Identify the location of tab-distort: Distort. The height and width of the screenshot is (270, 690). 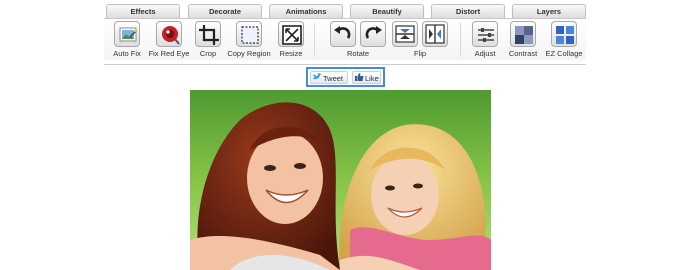
(468, 11).